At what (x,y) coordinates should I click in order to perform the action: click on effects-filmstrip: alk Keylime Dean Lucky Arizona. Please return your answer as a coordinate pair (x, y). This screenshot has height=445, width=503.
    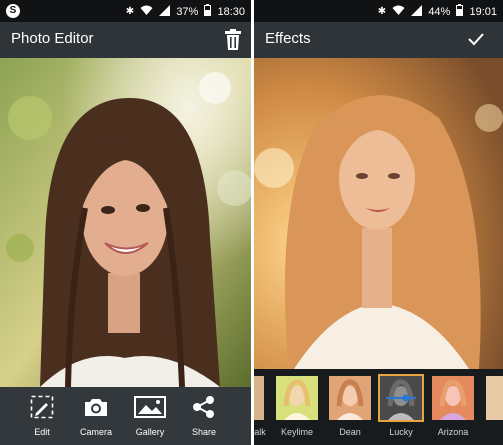
    Looking at the image, I should click on (378, 407).